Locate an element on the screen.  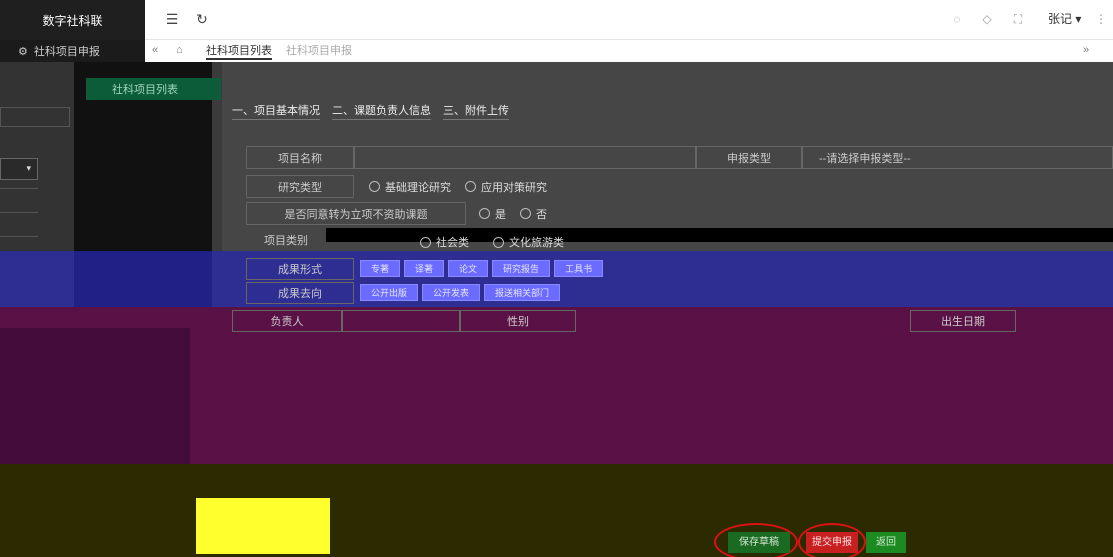
research-option-applied: 应用对策研究 is located at coordinates (506, 187).